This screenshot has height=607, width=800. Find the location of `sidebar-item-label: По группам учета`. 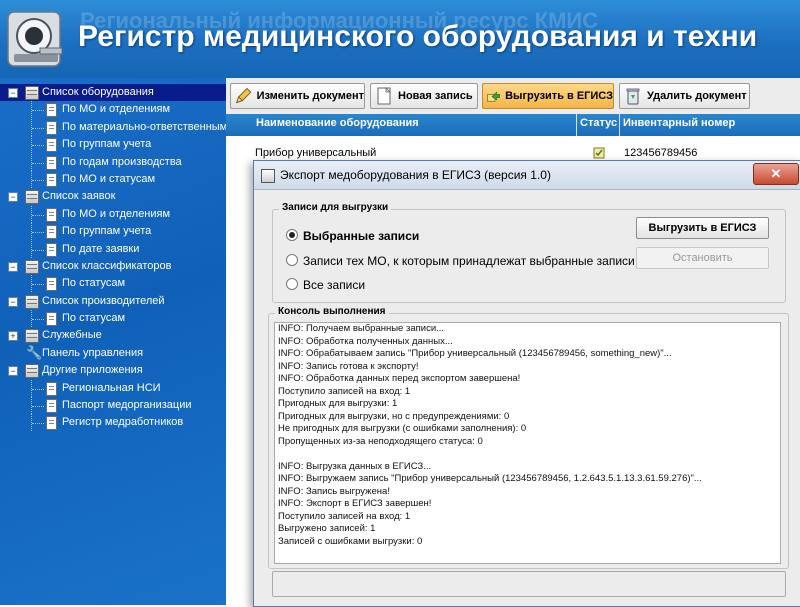

sidebar-item-label: По группам учета is located at coordinates (107, 144).